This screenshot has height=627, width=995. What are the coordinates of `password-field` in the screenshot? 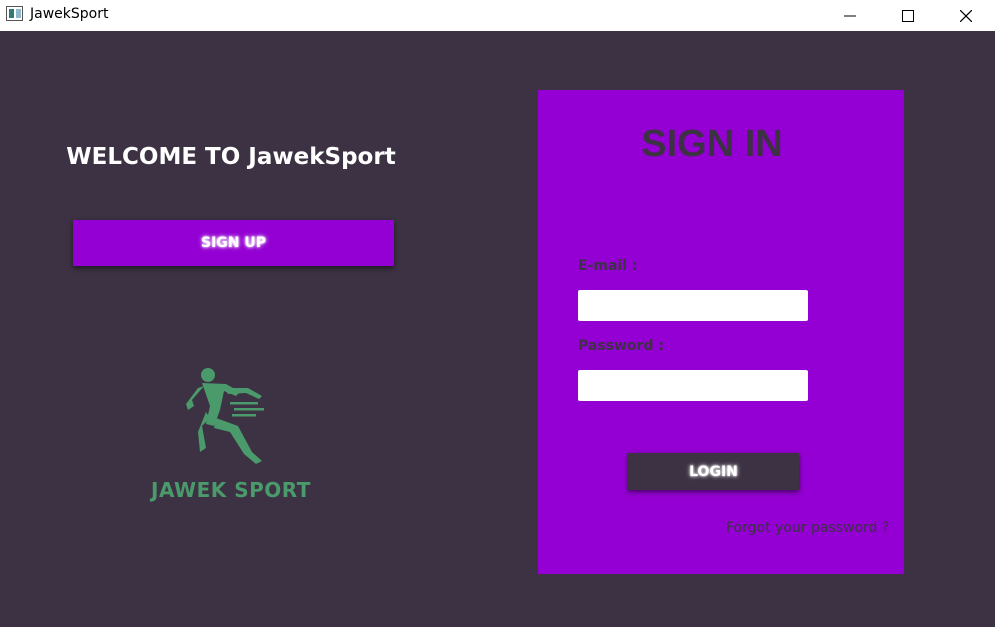 It's located at (693, 385).